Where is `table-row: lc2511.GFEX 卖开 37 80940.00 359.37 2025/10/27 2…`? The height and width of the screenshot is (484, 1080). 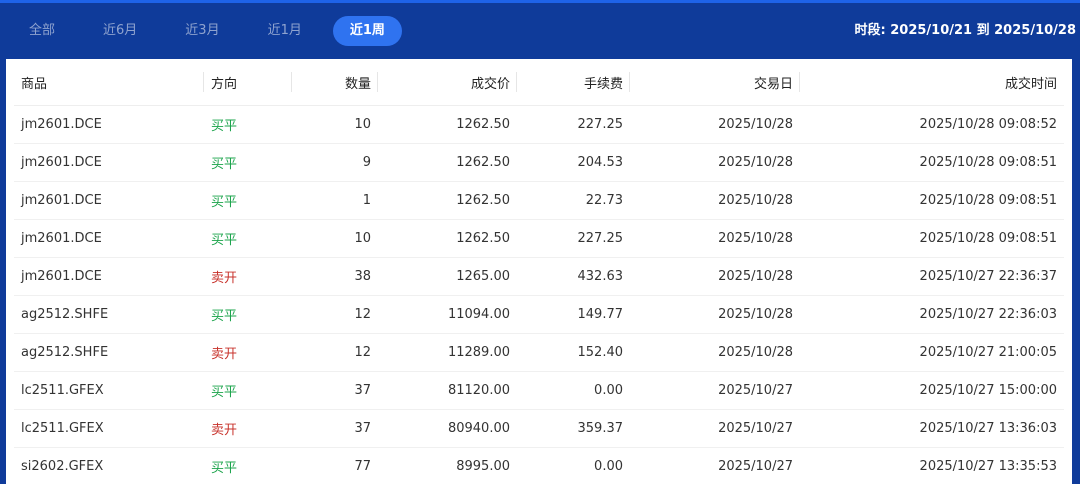 table-row: lc2511.GFEX 卖开 37 80940.00 359.37 2025/10/27 2… is located at coordinates (539, 428).